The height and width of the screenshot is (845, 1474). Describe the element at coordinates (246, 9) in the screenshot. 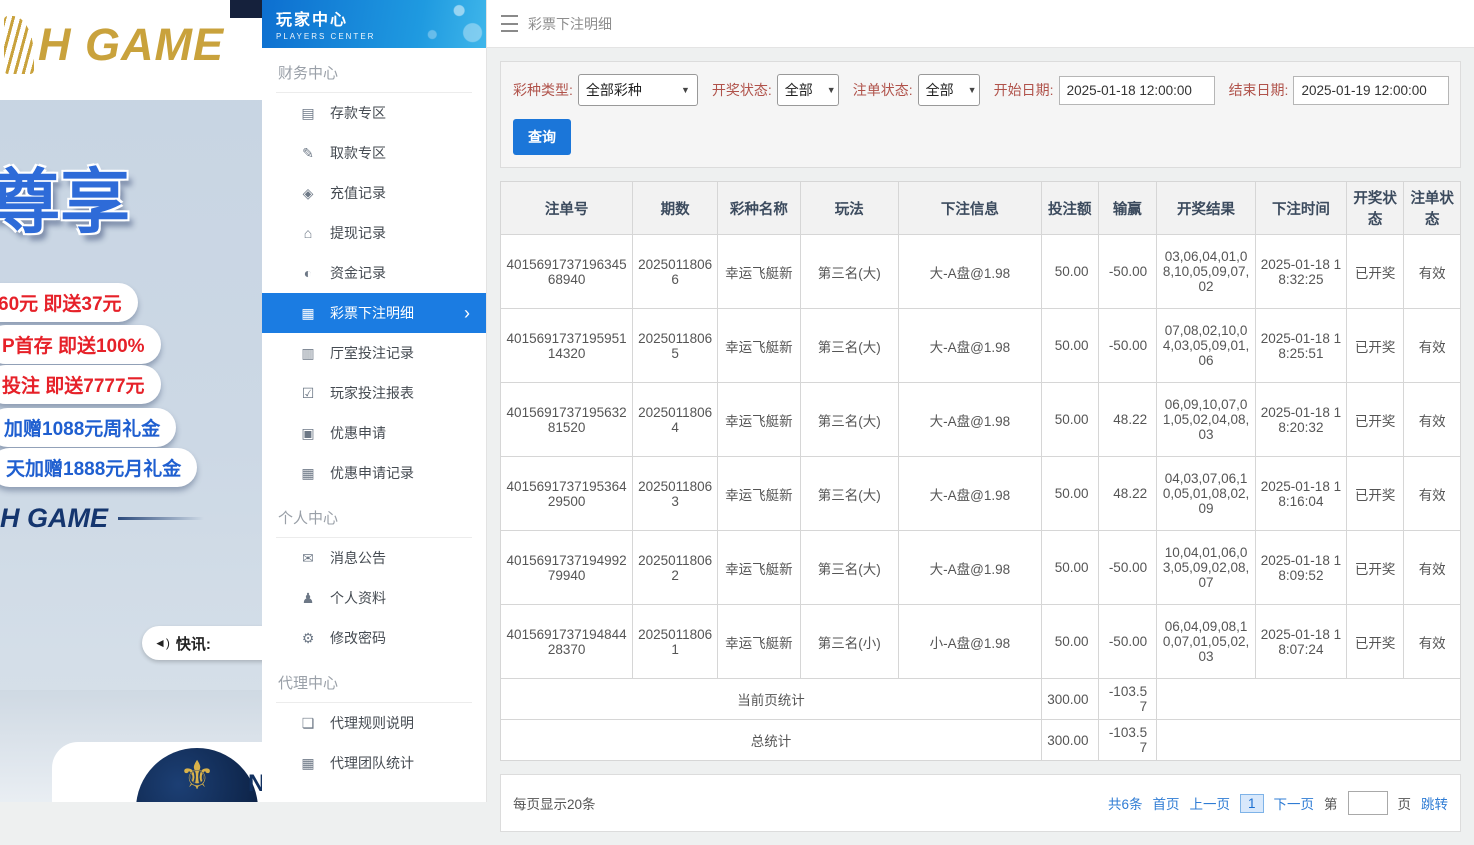

I see `site-navbar-fragment` at that location.